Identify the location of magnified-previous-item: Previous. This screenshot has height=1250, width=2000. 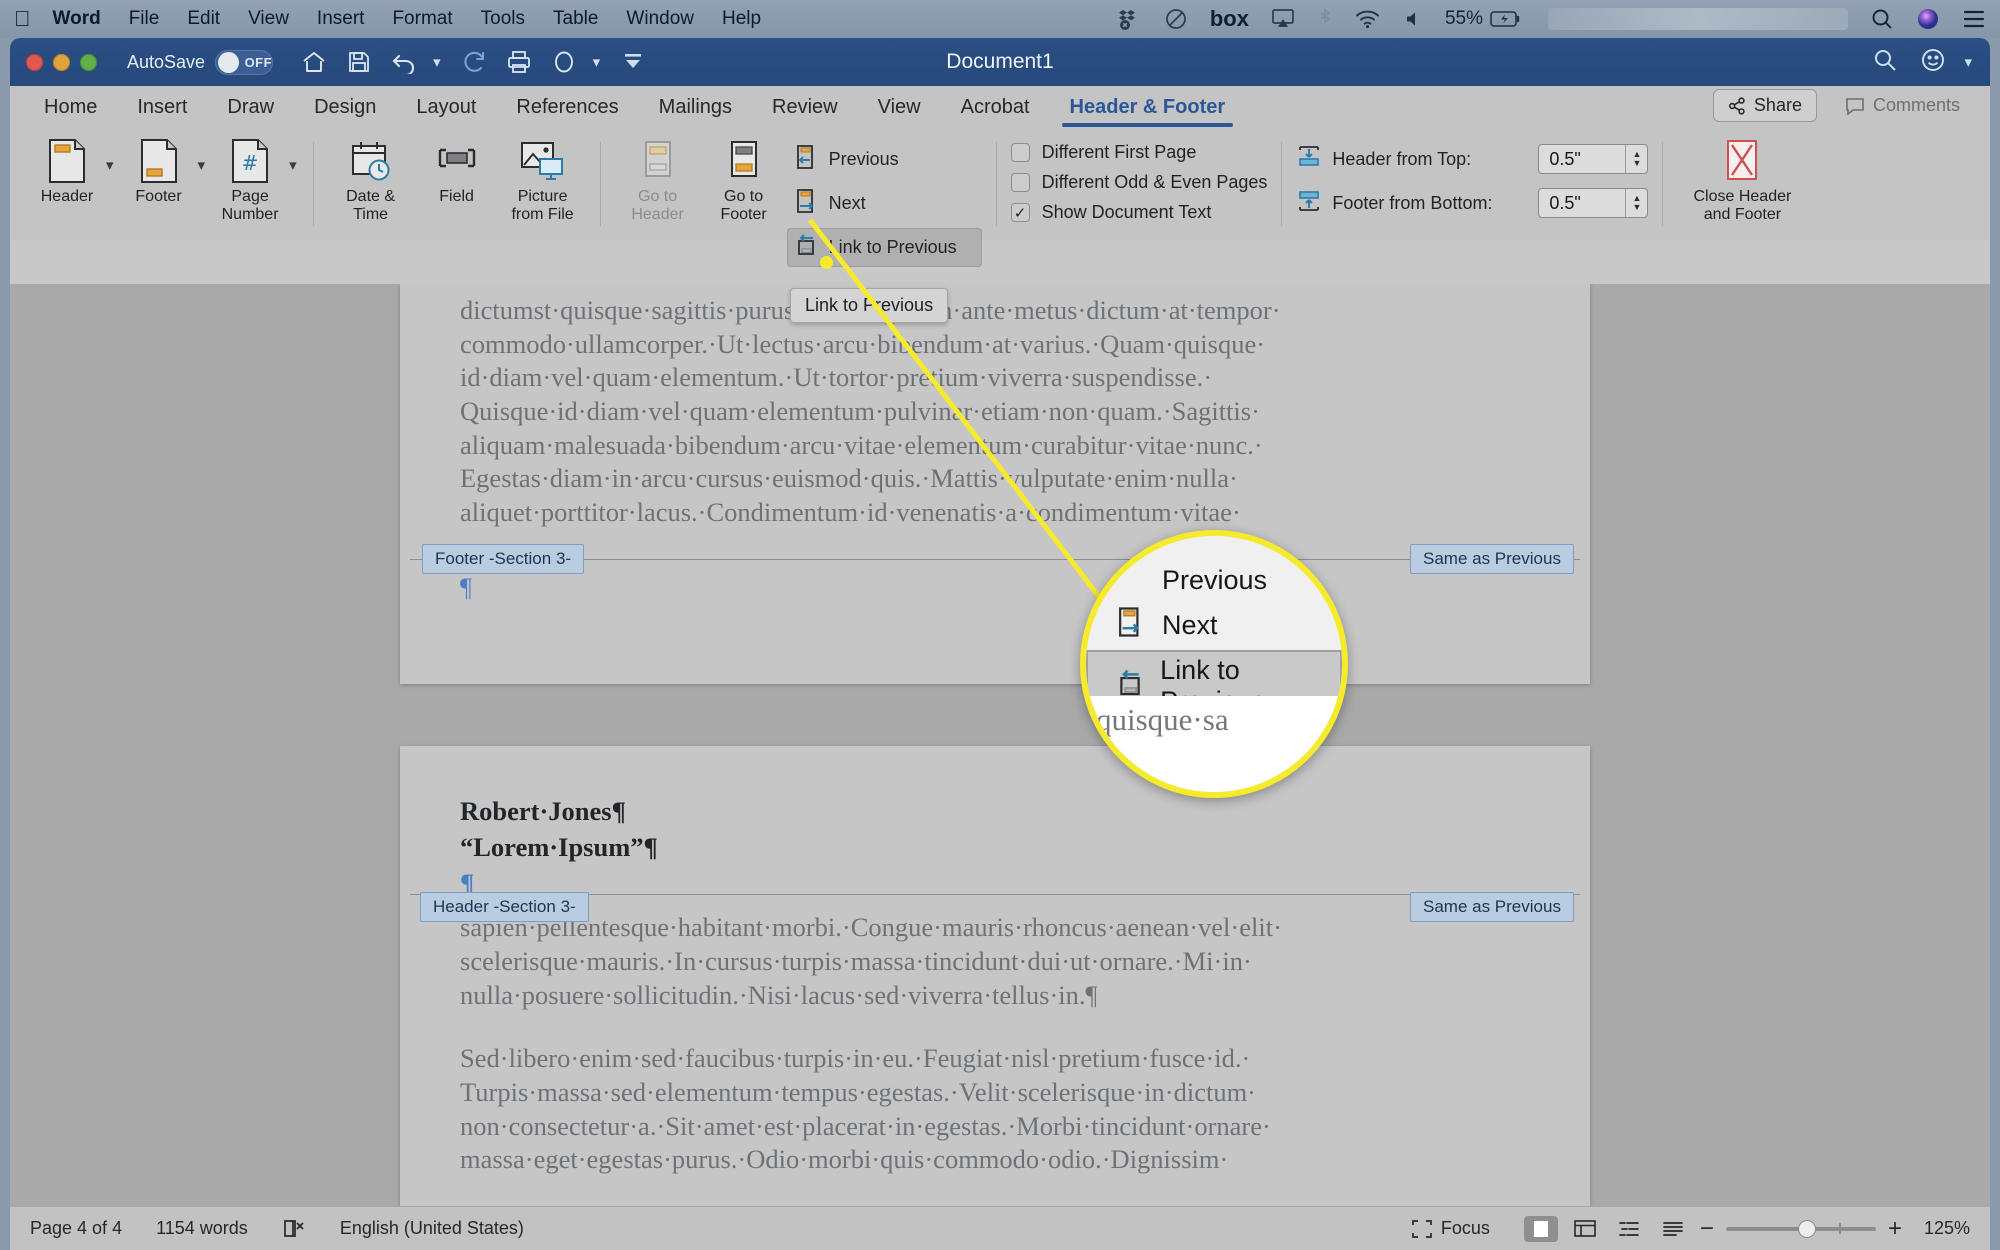
(1214, 580).